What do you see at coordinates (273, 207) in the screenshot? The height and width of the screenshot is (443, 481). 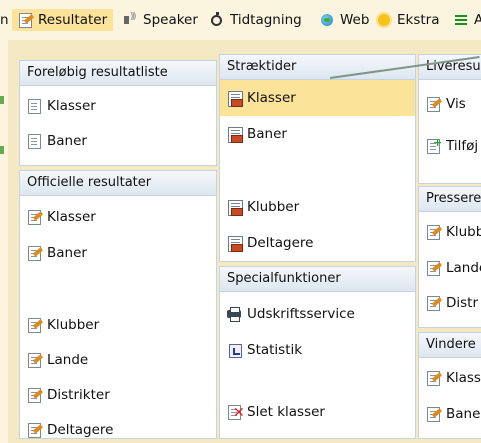 I see `straektider-klubber-label: Klubber` at bounding box center [273, 207].